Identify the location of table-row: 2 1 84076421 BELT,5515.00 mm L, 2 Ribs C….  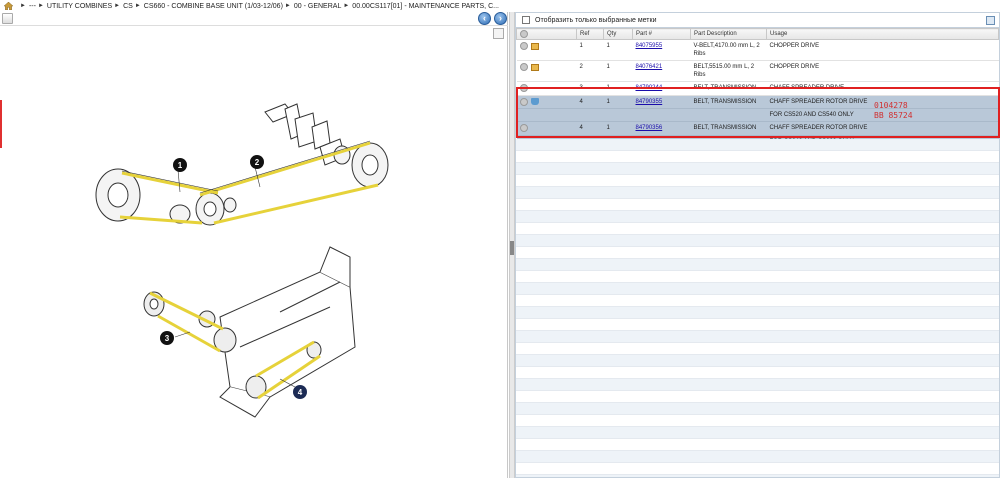
(757, 71).